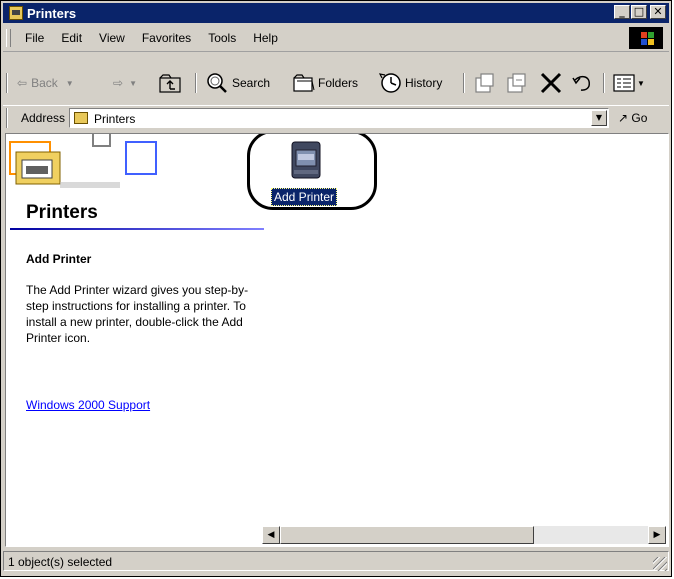  What do you see at coordinates (658, 12) in the screenshot?
I see `close-button: ✕` at bounding box center [658, 12].